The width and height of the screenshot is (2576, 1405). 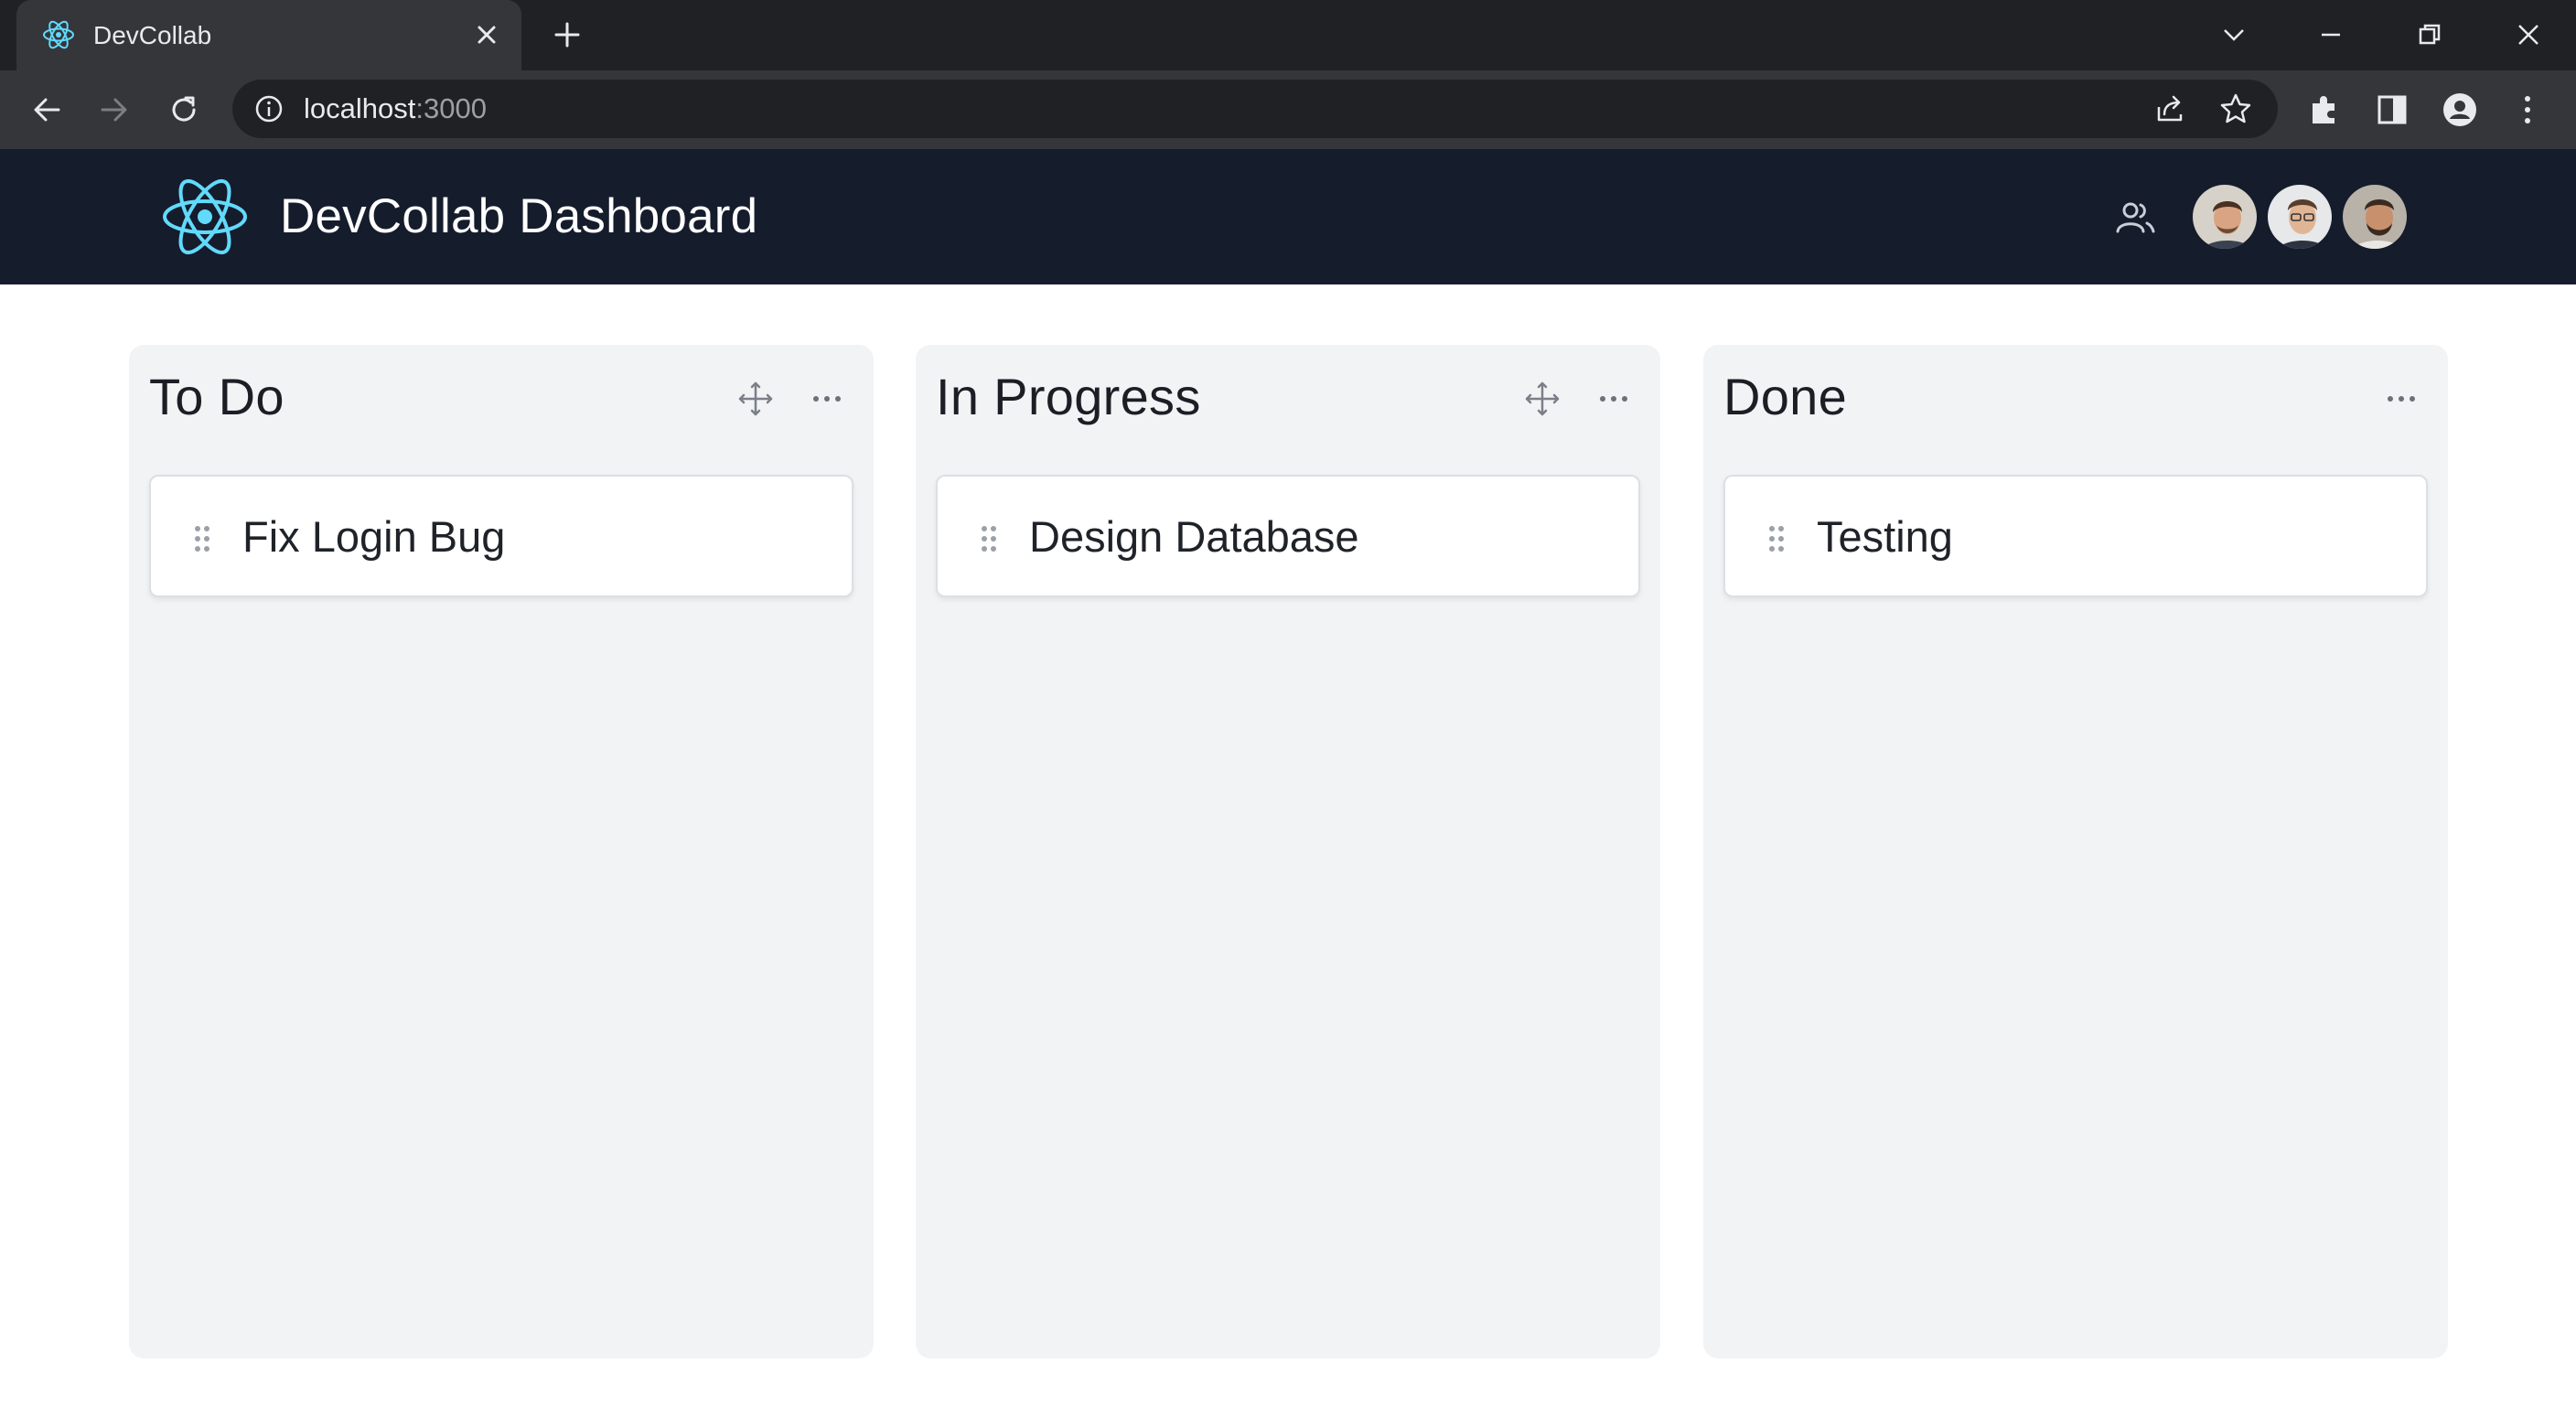 What do you see at coordinates (2075, 536) in the screenshot?
I see `task-card: Testing` at bounding box center [2075, 536].